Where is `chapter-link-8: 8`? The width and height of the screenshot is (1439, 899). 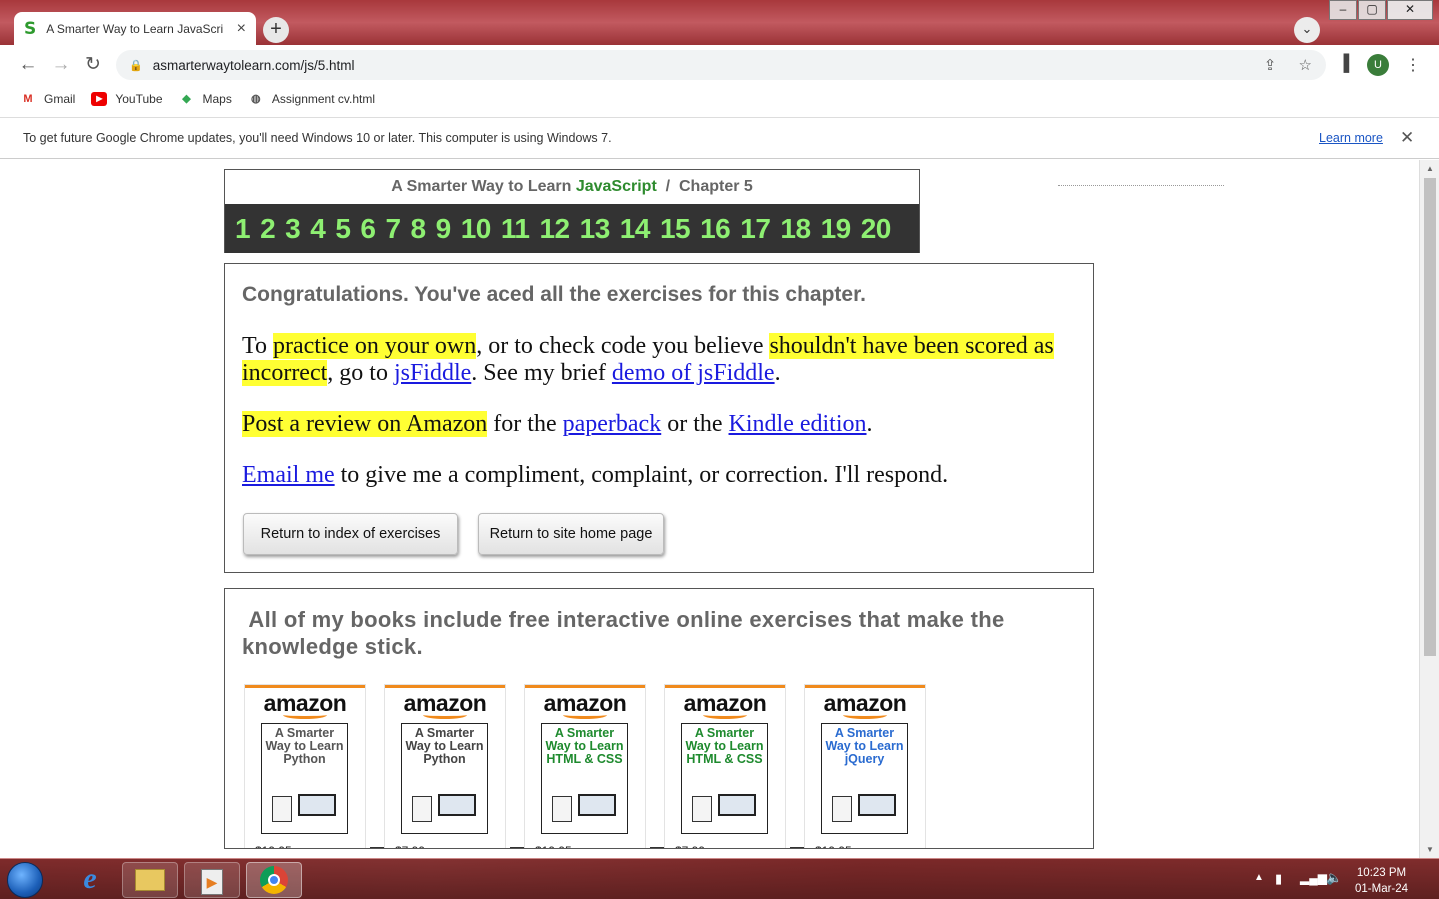 chapter-link-8: 8 is located at coordinates (419, 229).